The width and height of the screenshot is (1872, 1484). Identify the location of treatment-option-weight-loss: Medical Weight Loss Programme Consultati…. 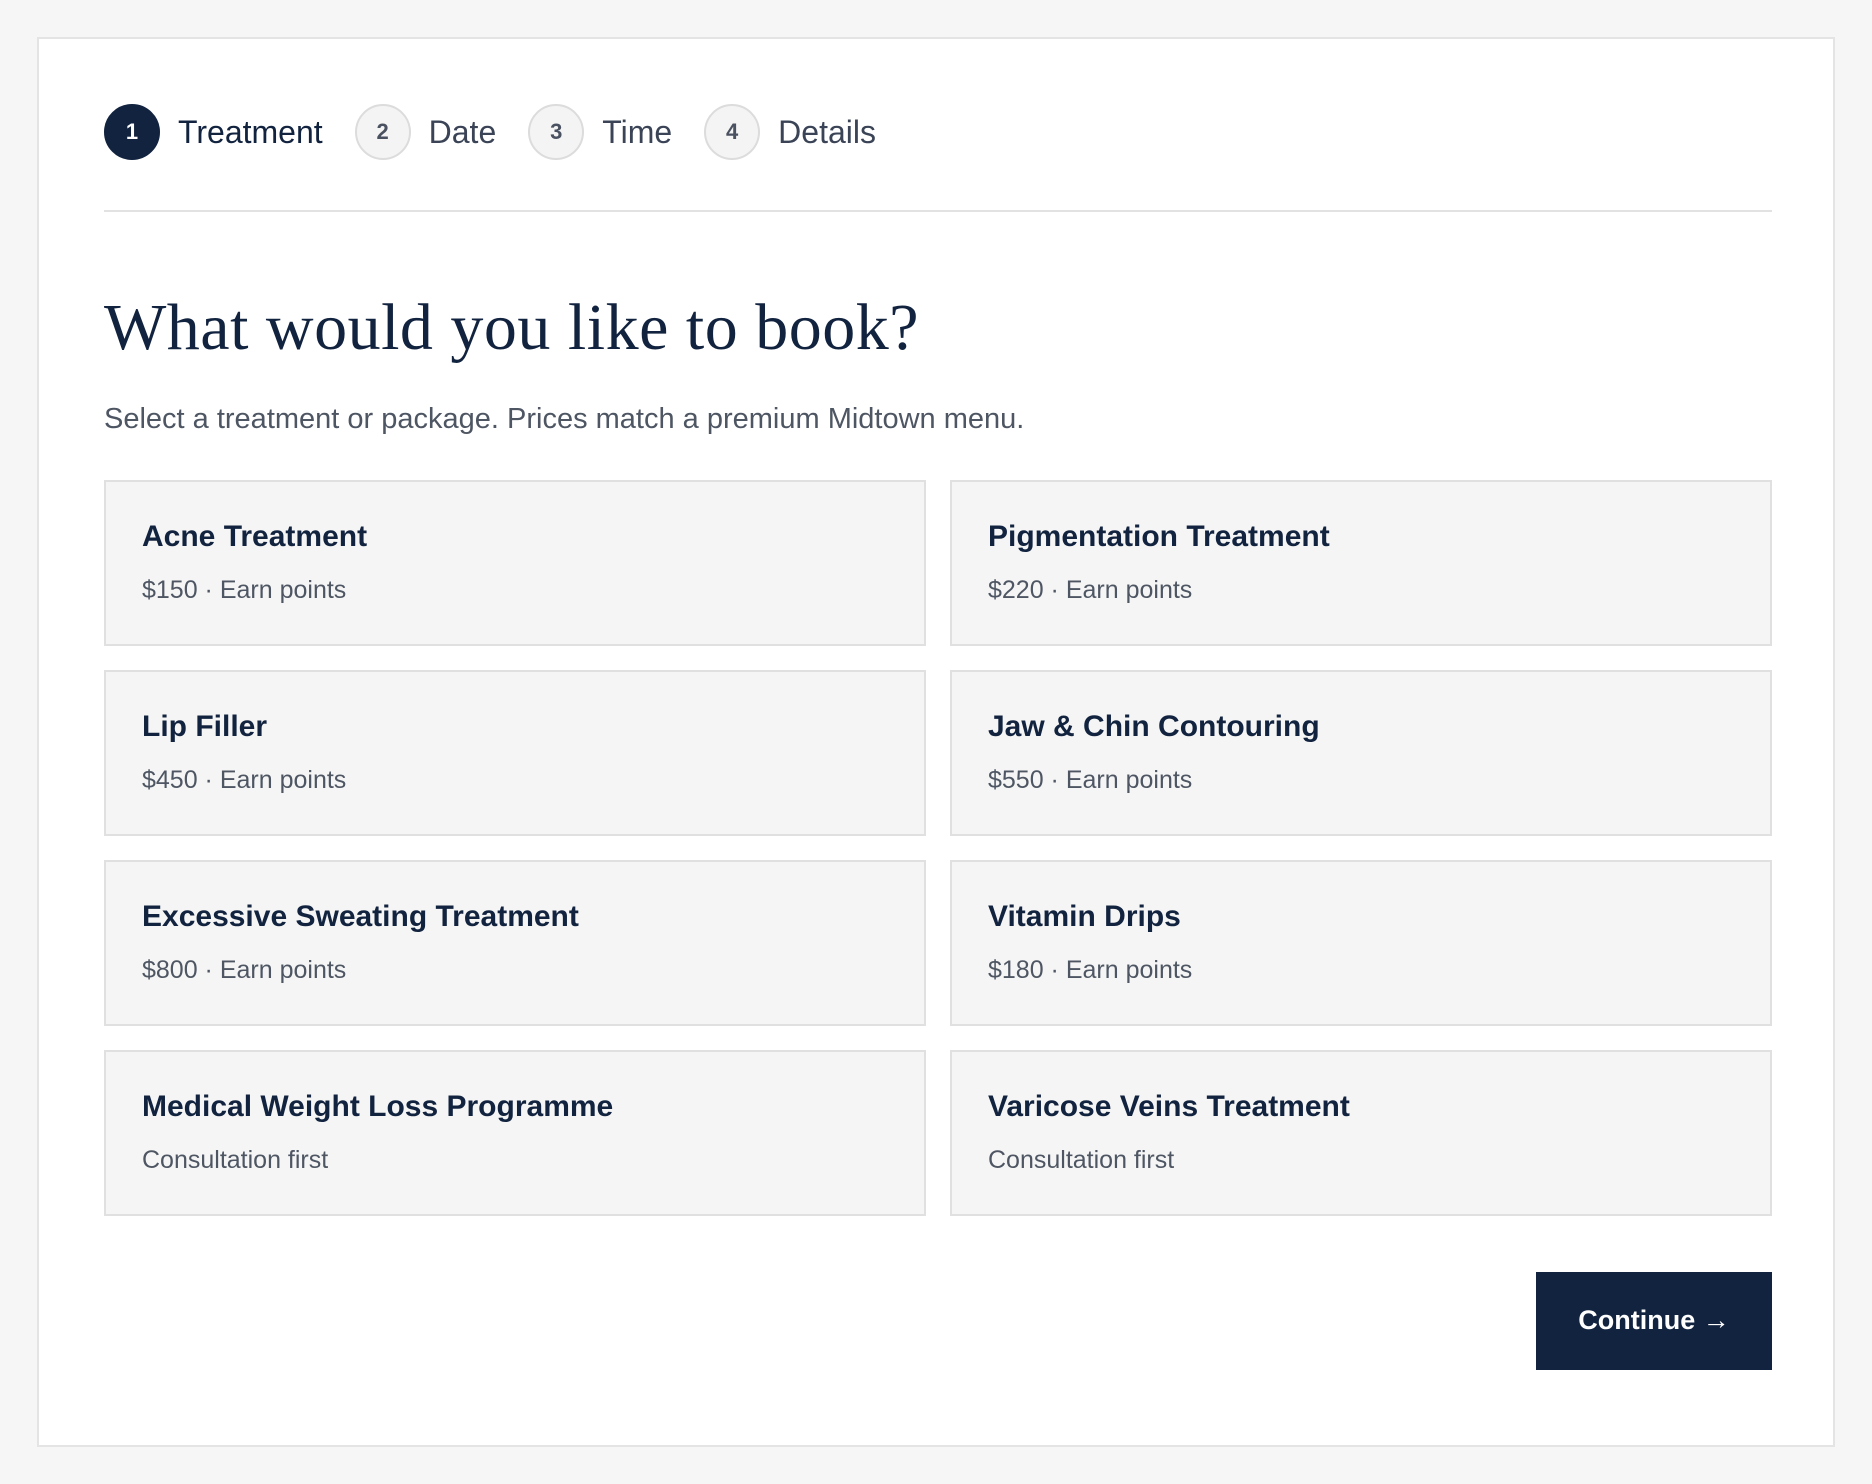
(515, 1132).